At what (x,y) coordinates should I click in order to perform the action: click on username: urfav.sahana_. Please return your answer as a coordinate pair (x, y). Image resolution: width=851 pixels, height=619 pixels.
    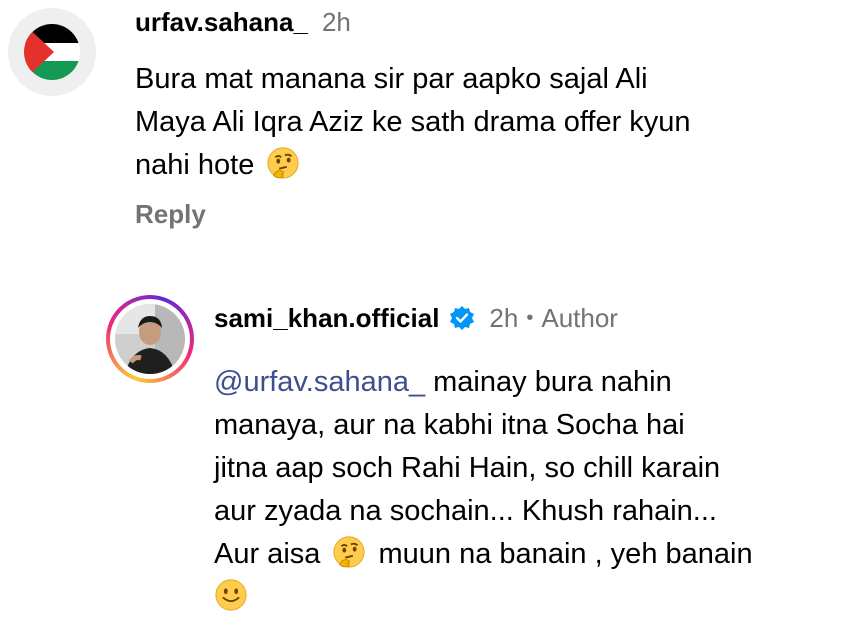
    Looking at the image, I should click on (221, 22).